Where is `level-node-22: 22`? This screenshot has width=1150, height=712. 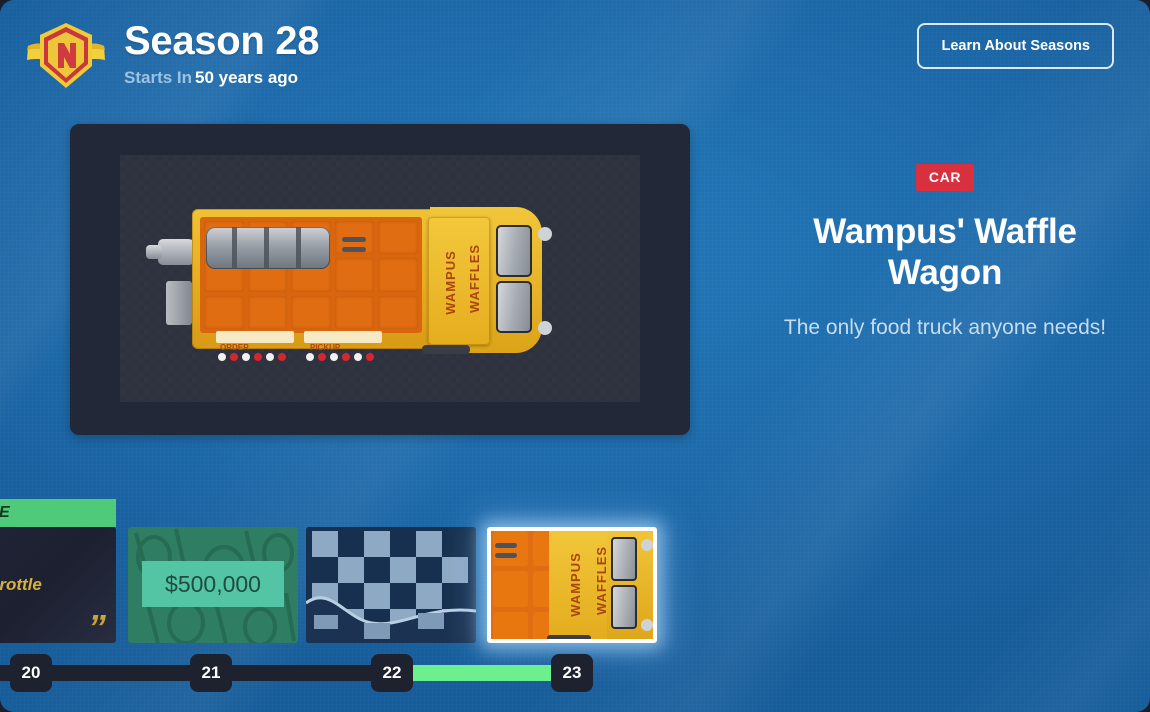 level-node-22: 22 is located at coordinates (392, 673).